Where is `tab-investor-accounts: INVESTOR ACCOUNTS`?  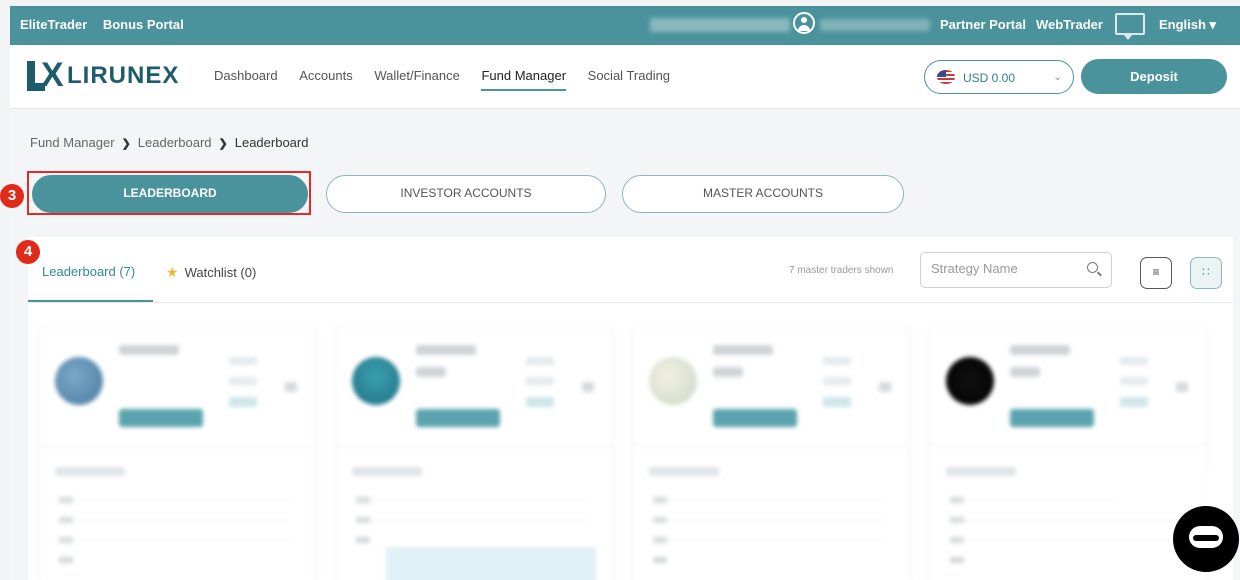
tab-investor-accounts: INVESTOR ACCOUNTS is located at coordinates (466, 194).